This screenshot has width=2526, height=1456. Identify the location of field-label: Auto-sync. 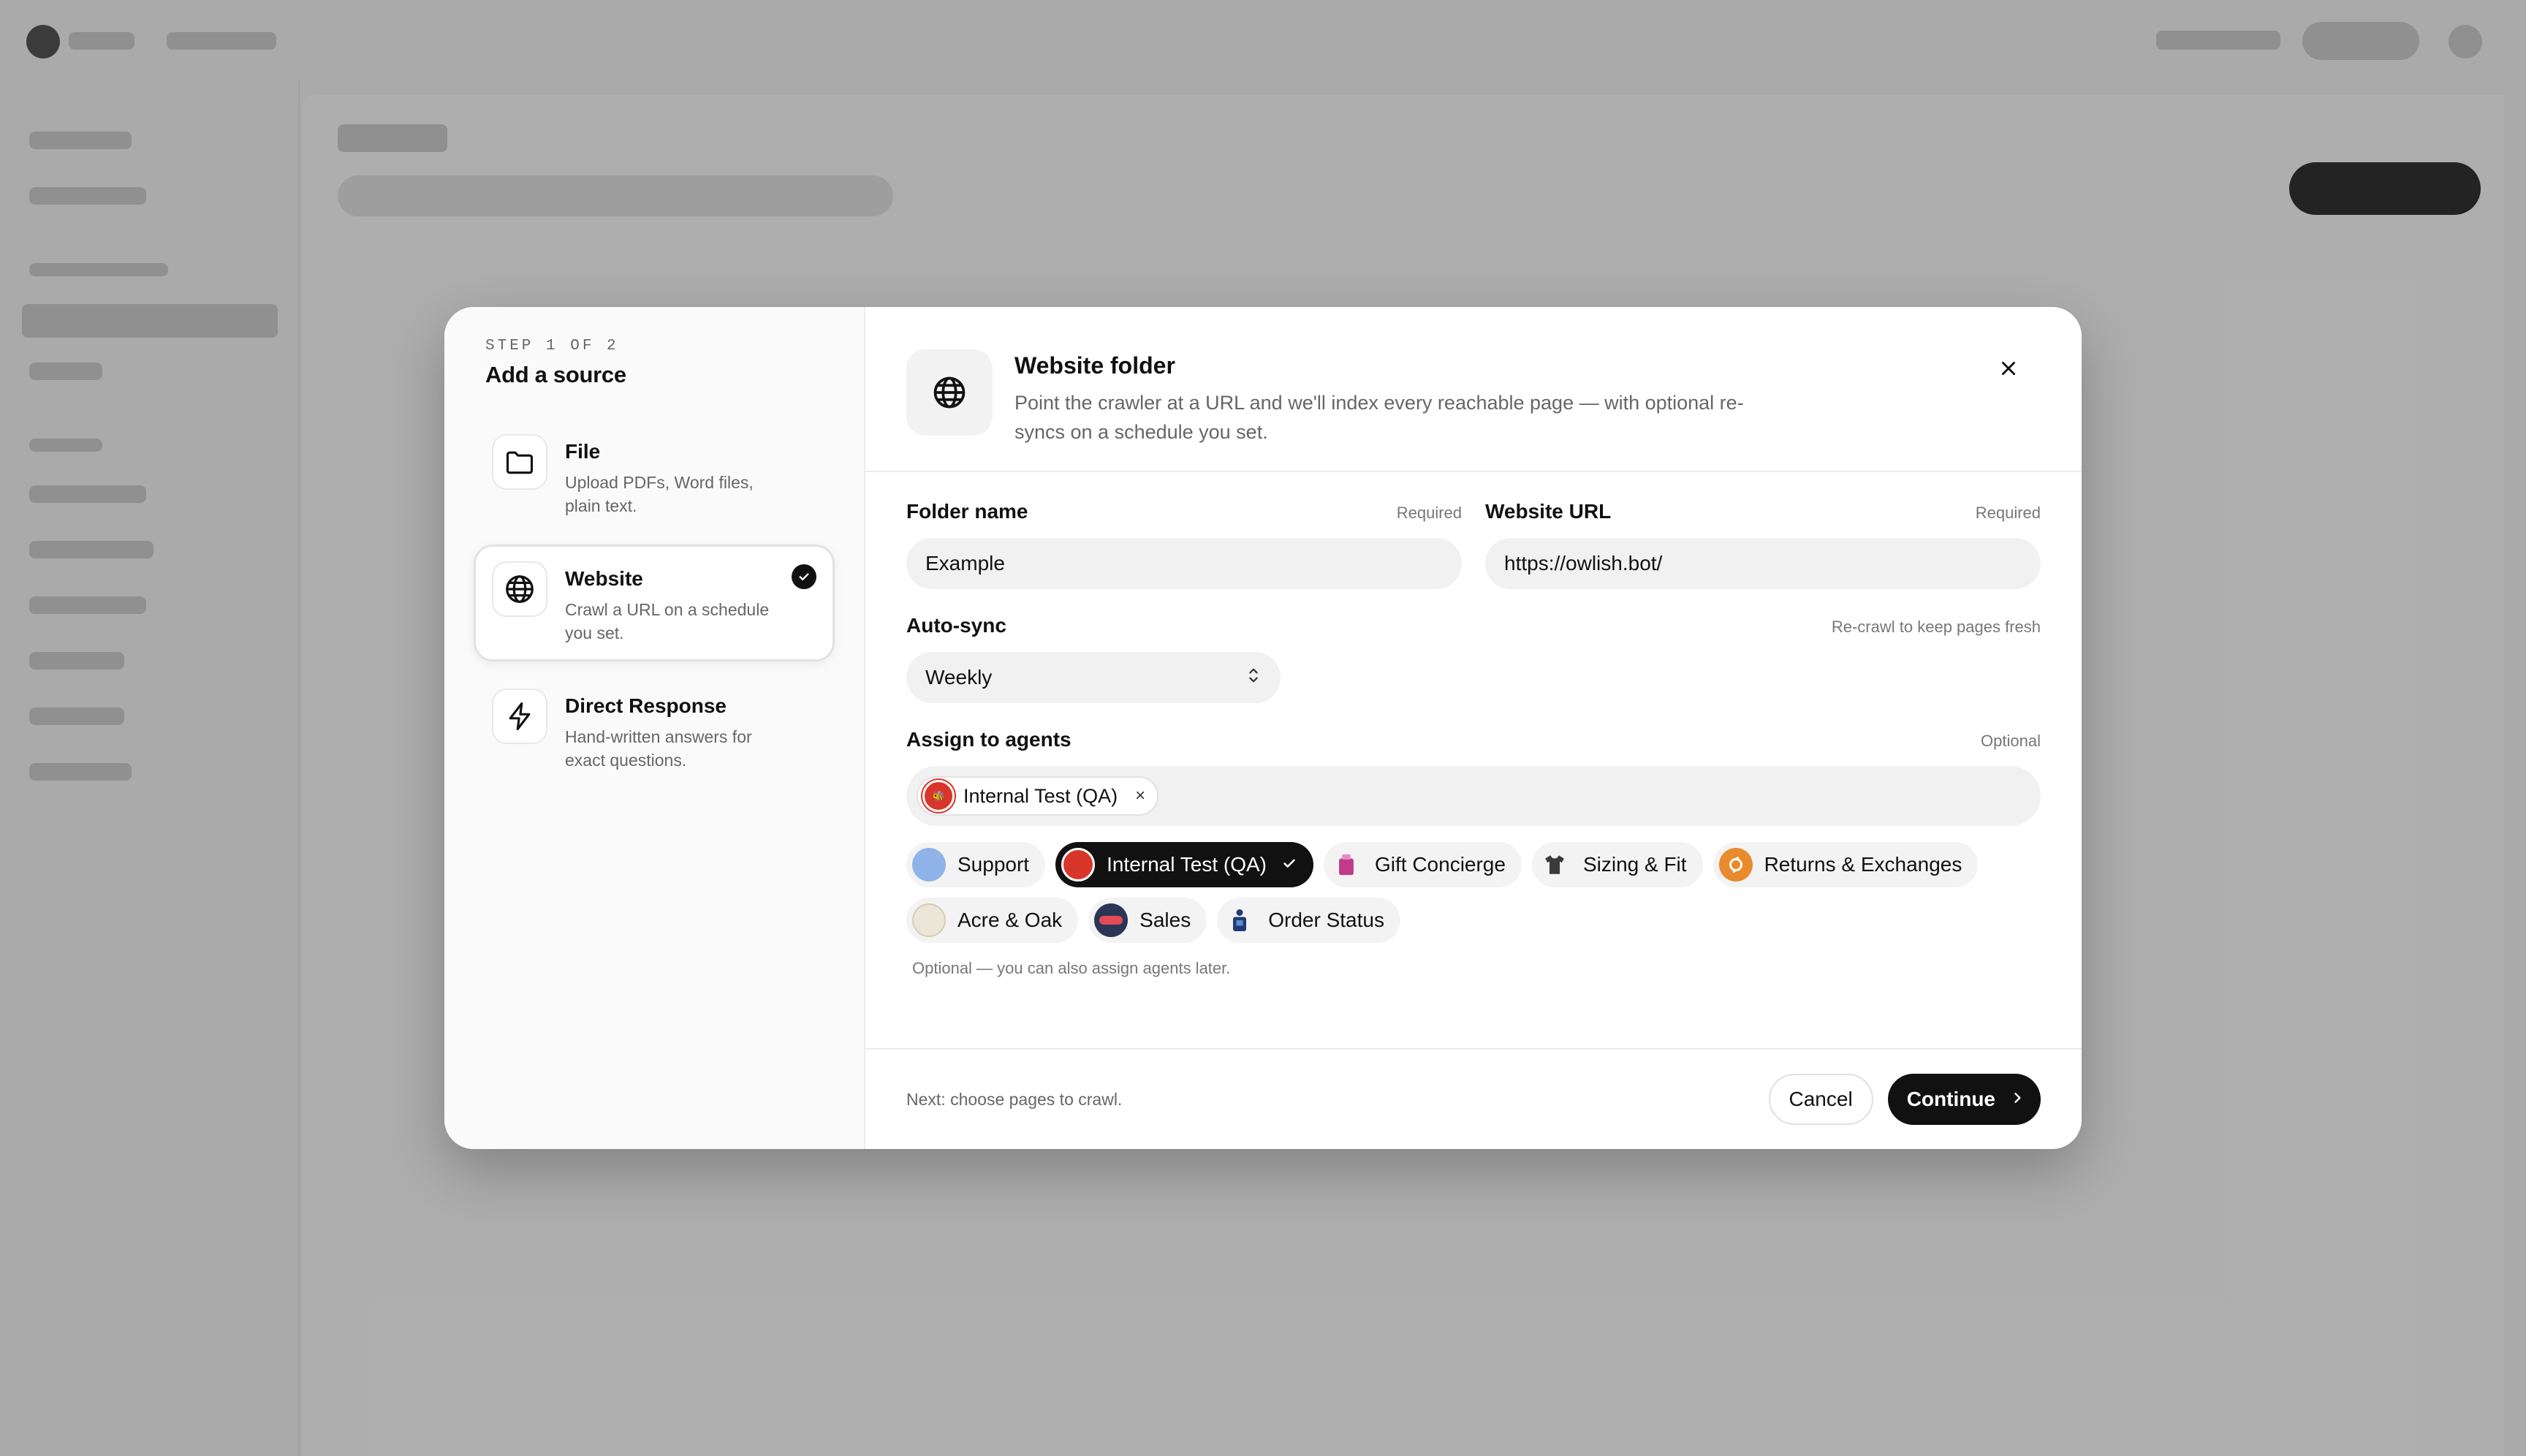
(956, 625).